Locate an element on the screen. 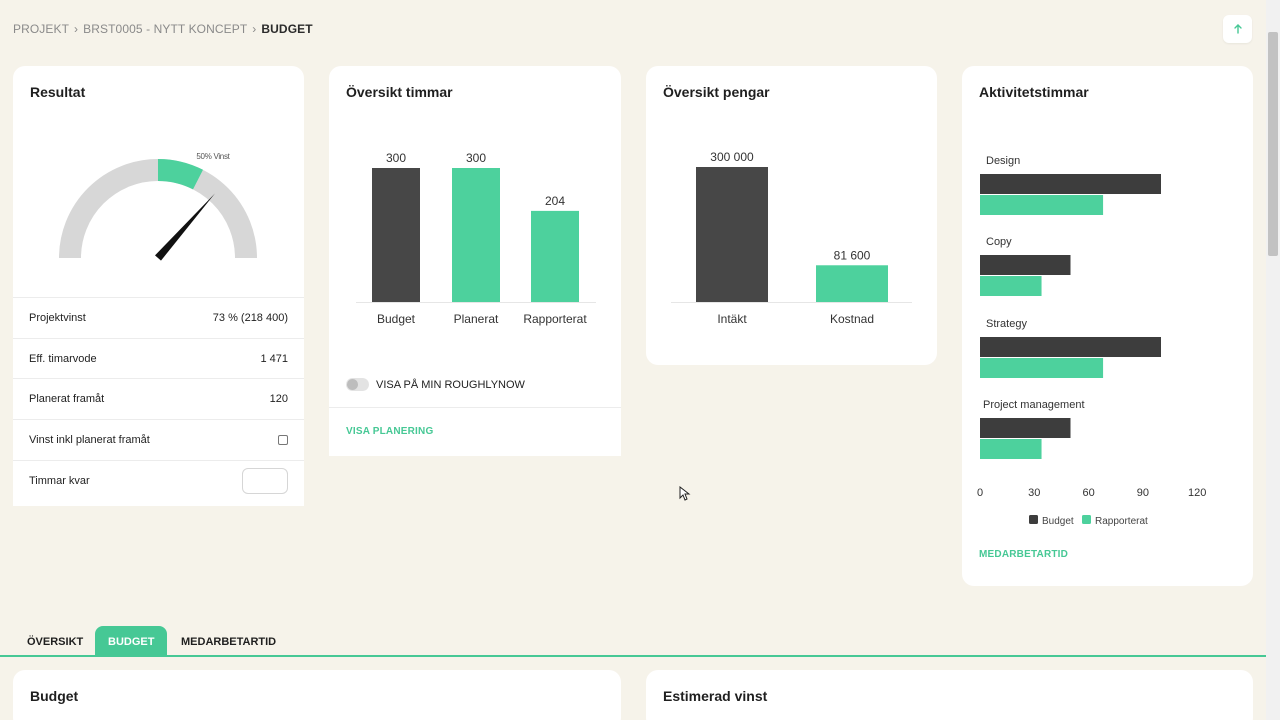  category-label: Design is located at coordinates (1003, 161).